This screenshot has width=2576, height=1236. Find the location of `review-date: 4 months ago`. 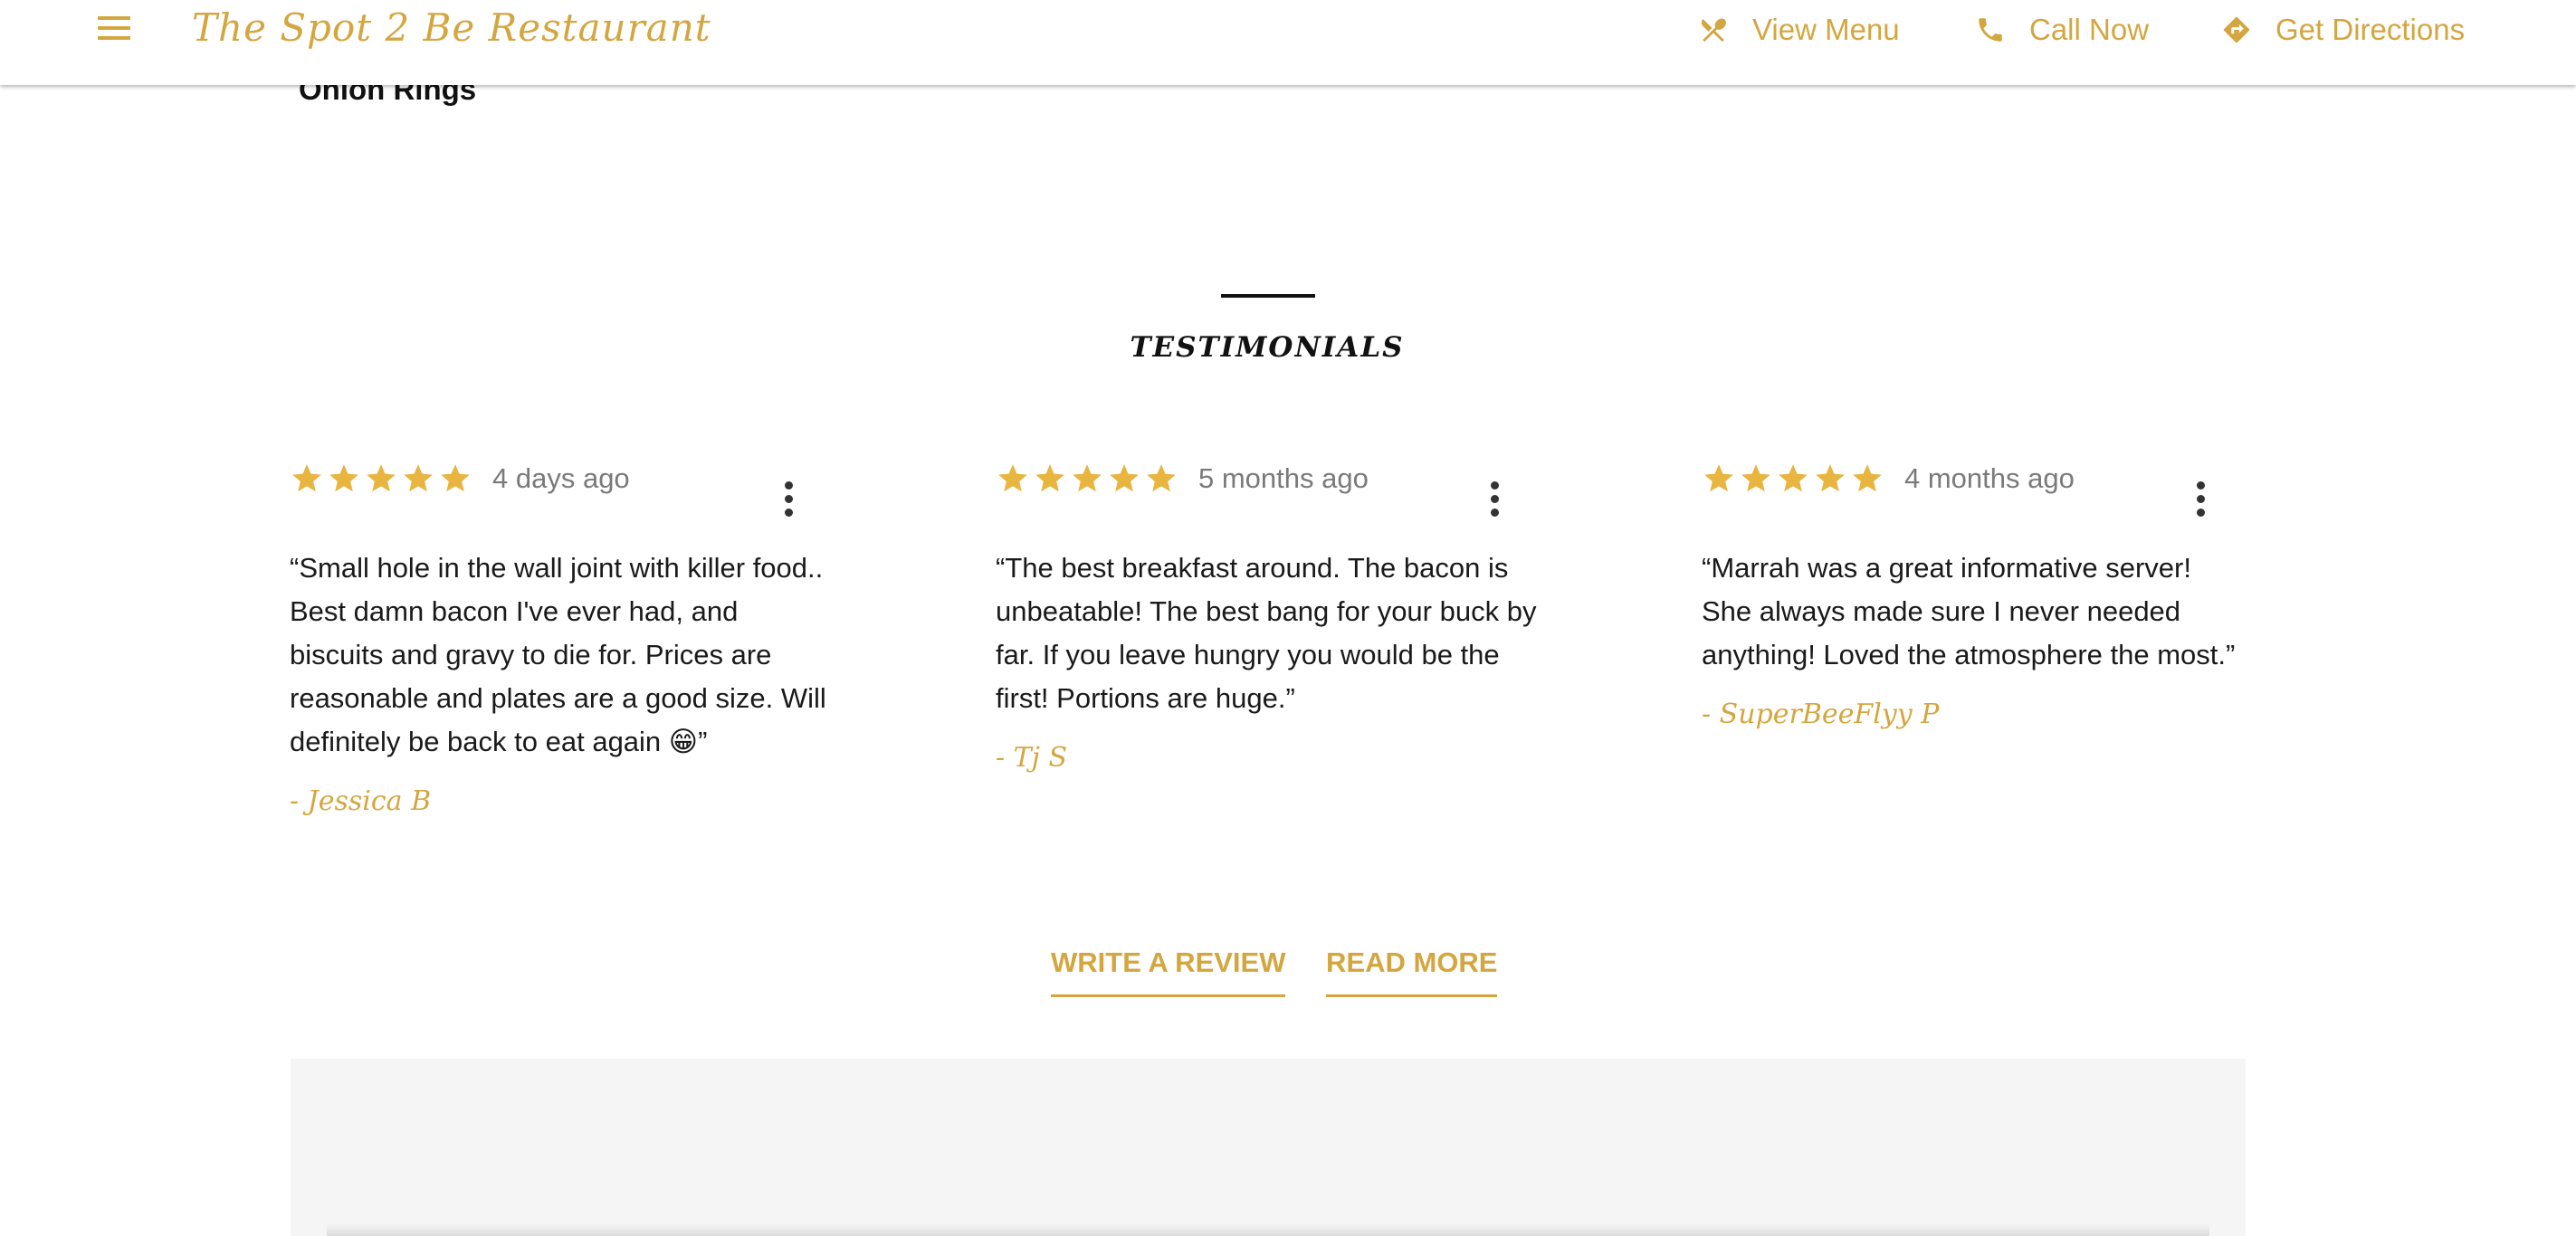

review-date: 4 months ago is located at coordinates (1989, 478).